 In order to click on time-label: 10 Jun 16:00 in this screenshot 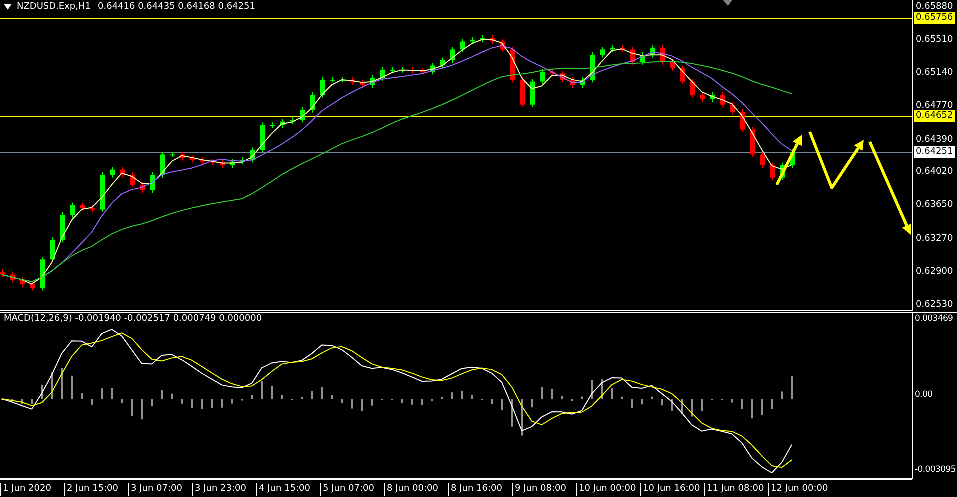, I will do `click(670, 489)`.